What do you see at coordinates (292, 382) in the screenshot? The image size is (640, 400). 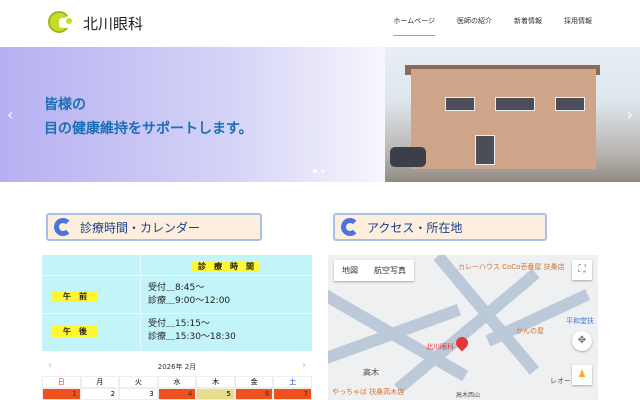 I see `weekday: 土` at bounding box center [292, 382].